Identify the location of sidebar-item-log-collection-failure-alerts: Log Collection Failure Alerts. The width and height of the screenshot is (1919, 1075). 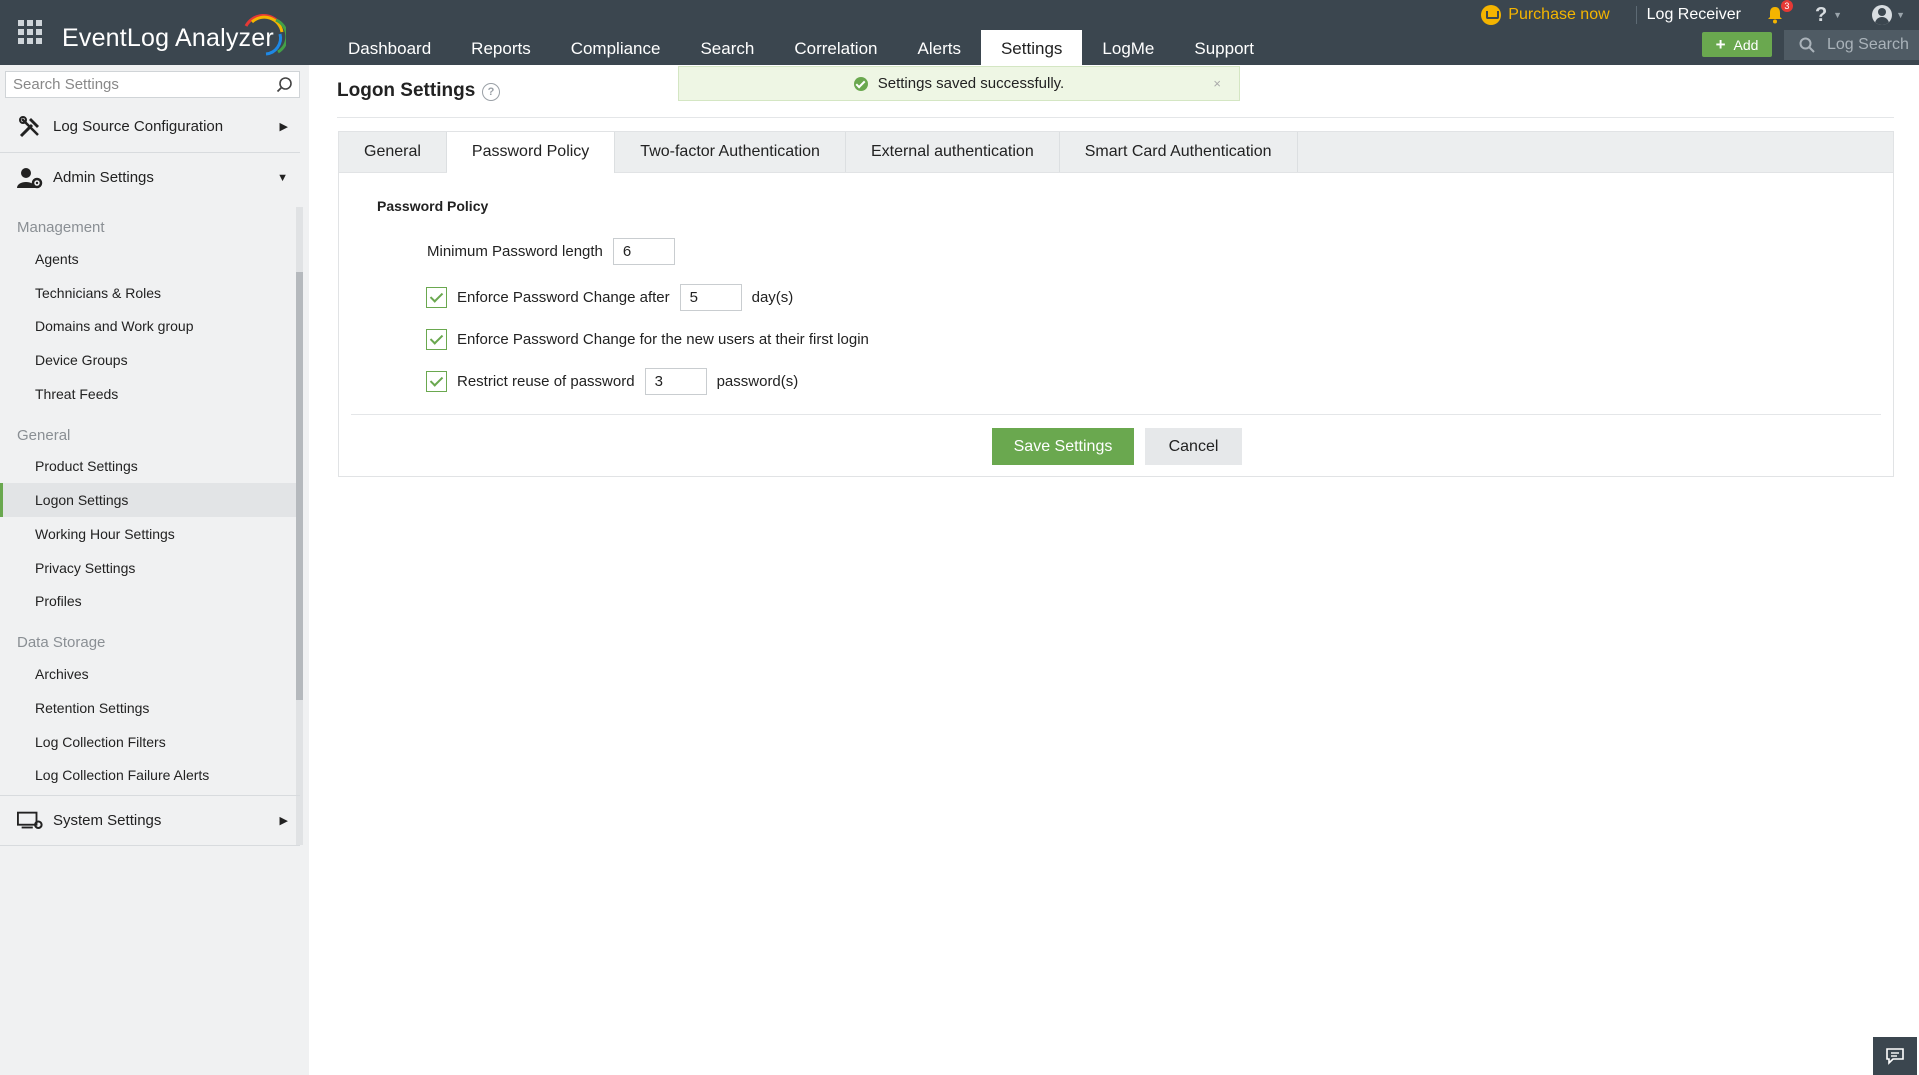
(148, 775).